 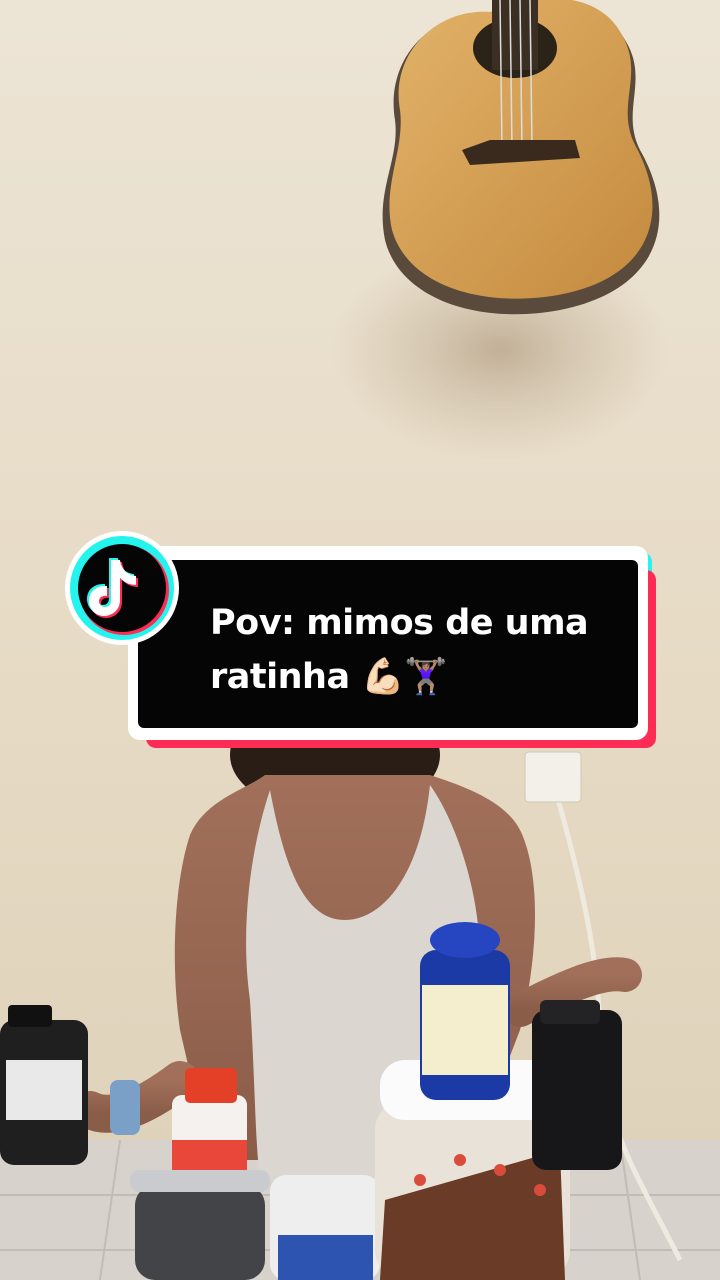 What do you see at coordinates (577, 1085) in the screenshot?
I see `bottle-dark` at bounding box center [577, 1085].